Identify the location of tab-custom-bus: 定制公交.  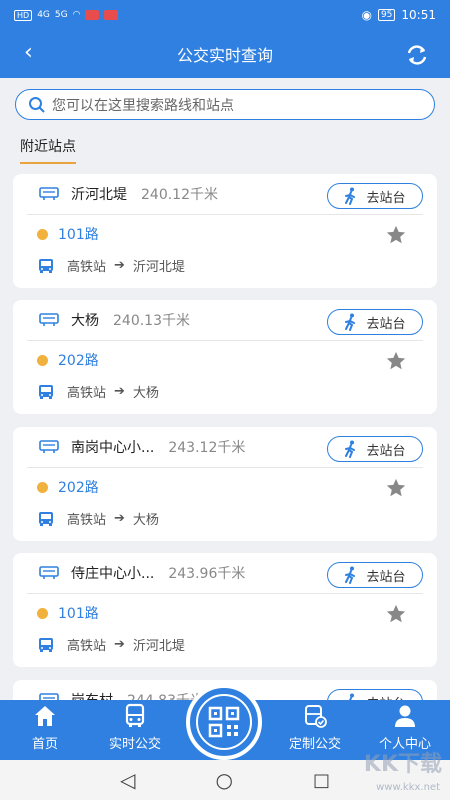
(315, 730).